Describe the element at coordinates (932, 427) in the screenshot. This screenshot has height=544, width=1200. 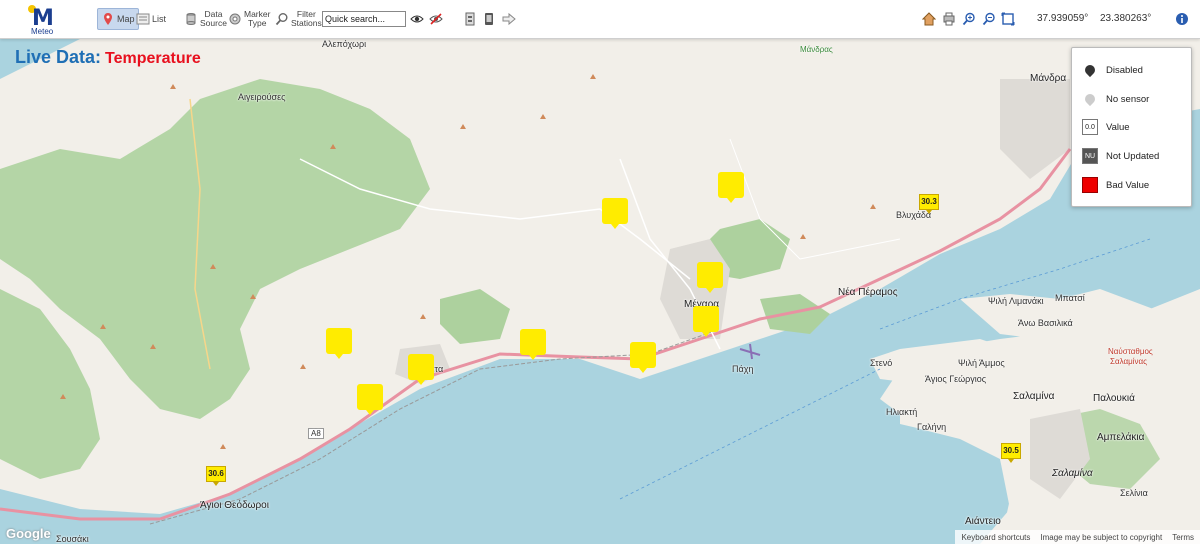
I see `place-galini: Γαλήνη` at that location.